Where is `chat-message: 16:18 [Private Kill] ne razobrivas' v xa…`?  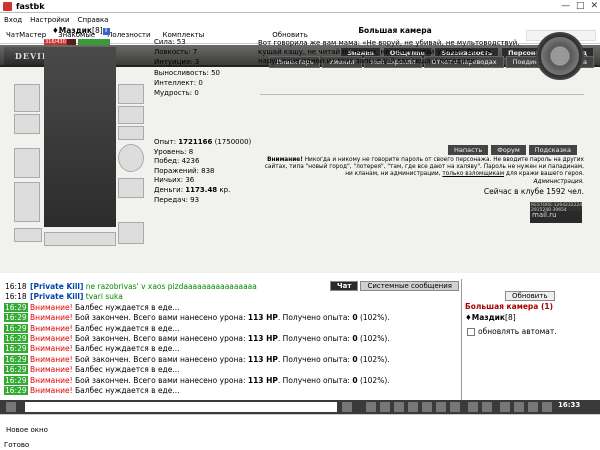
chat-message: 16:18 [Private Kill] ne razobrivas' v xa… is located at coordinates (232, 287).